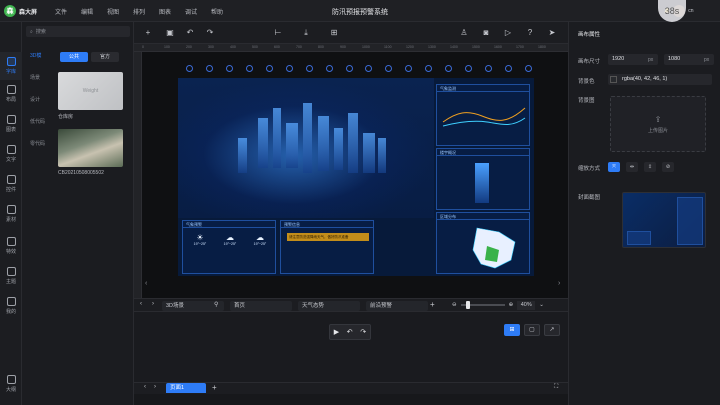 This screenshot has width=720, height=405. What do you see at coordinates (552, 33) in the screenshot?
I see `publish-icon: ➤` at bounding box center [552, 33].